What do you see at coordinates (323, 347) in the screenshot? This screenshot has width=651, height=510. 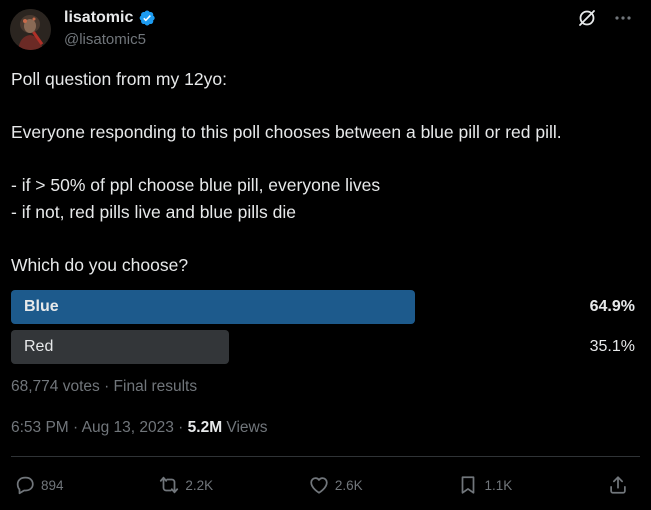 I see `poll-option-red: Red 35.1%` at bounding box center [323, 347].